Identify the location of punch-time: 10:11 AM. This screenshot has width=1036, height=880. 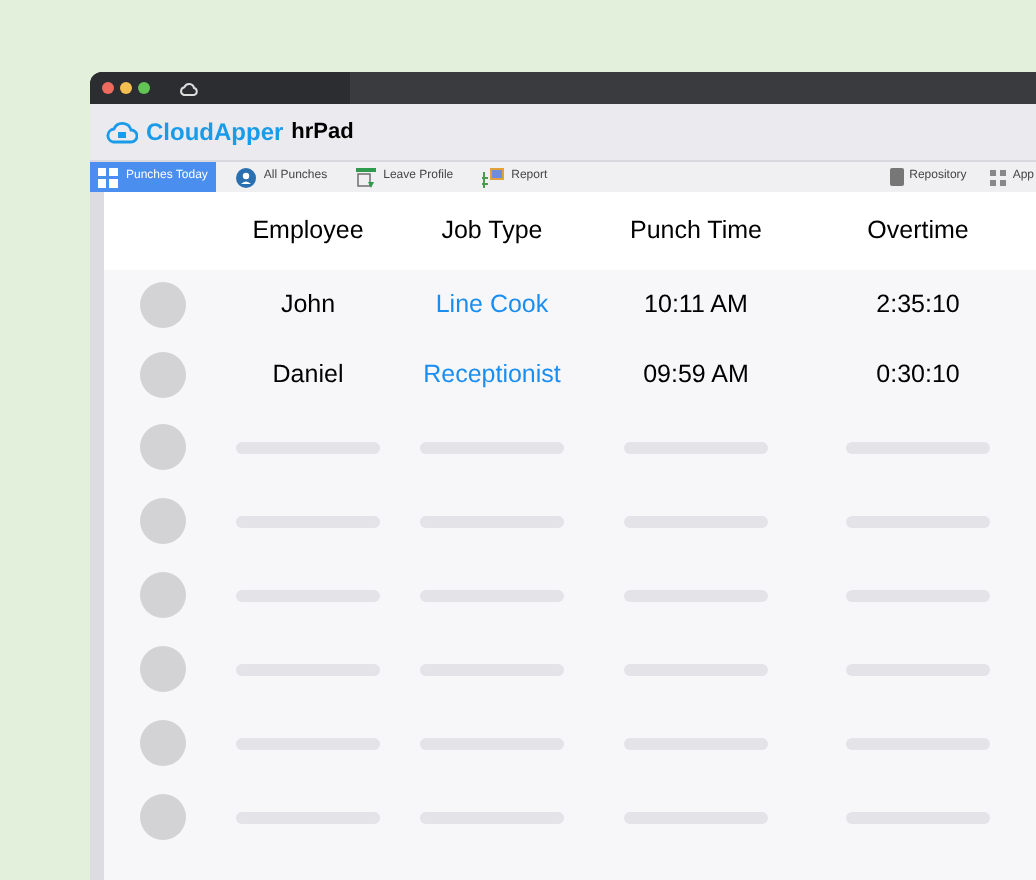
(696, 305).